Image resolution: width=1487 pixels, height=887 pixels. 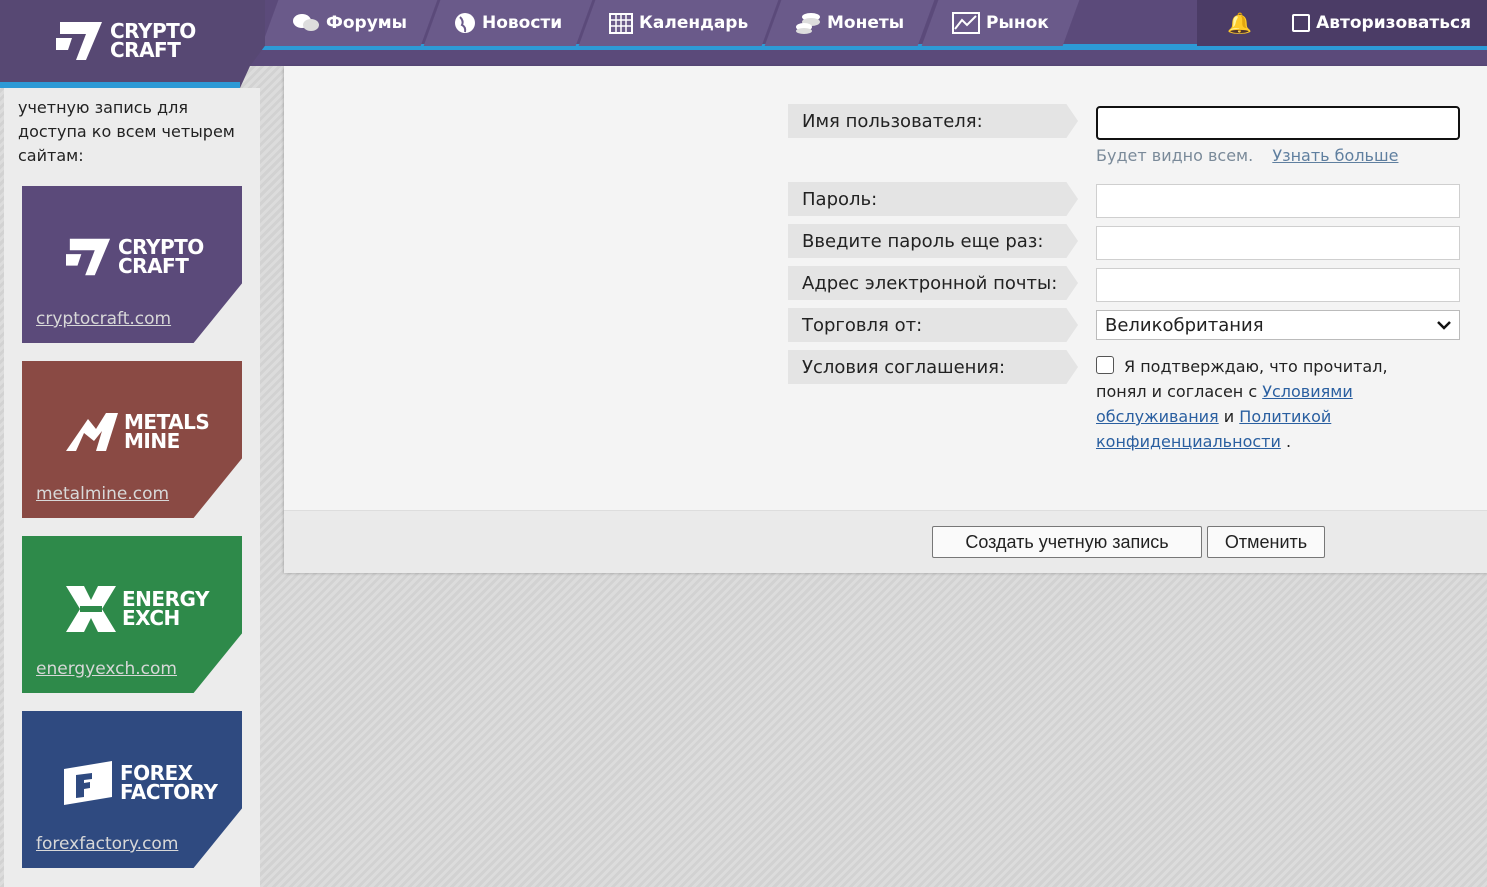 What do you see at coordinates (367, 23) in the screenshot?
I see `nav-forums-label: Форумы` at bounding box center [367, 23].